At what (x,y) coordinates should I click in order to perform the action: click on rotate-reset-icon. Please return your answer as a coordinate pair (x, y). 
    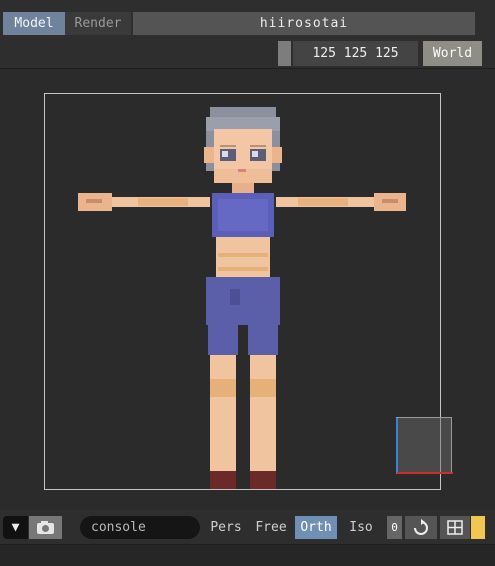
    Looking at the image, I should click on (421, 527).